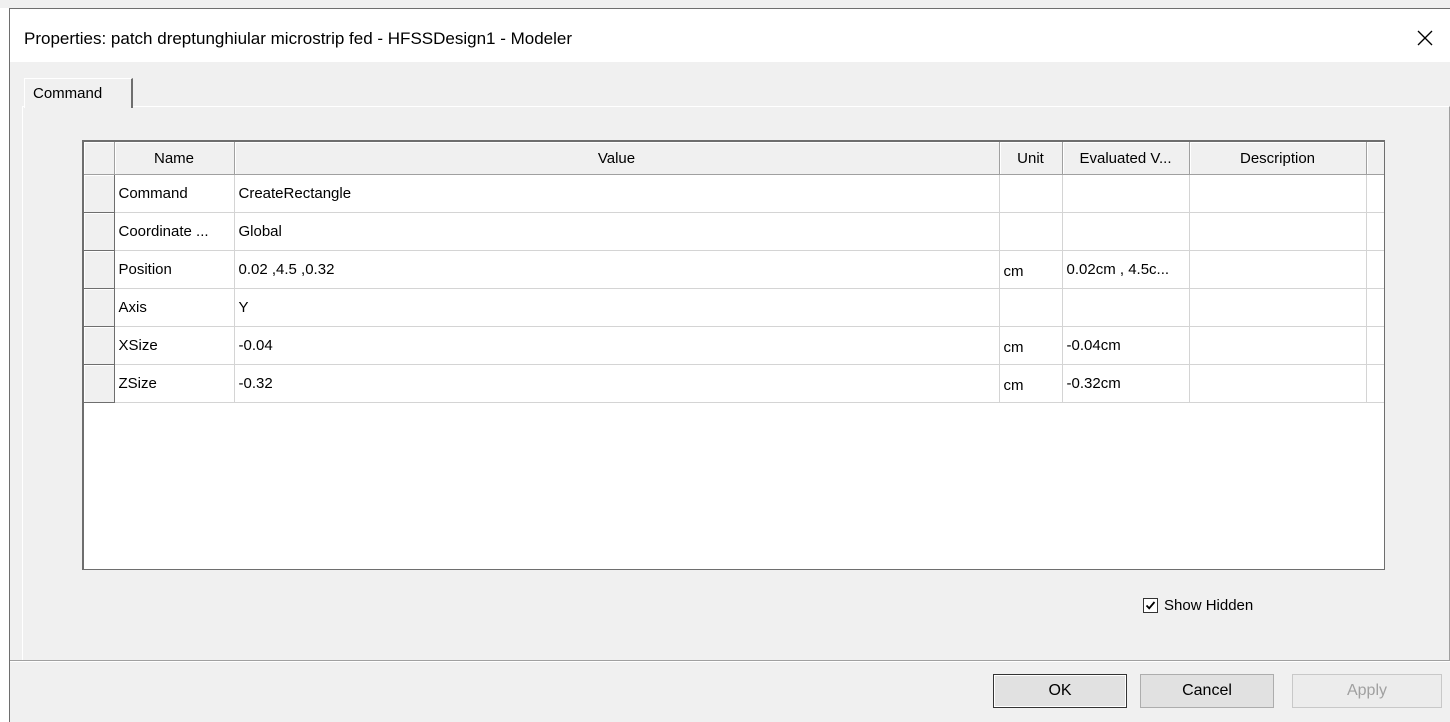 This screenshot has width=1450, height=722. Describe the element at coordinates (5, 365) in the screenshot. I see `background-window-edge` at that location.